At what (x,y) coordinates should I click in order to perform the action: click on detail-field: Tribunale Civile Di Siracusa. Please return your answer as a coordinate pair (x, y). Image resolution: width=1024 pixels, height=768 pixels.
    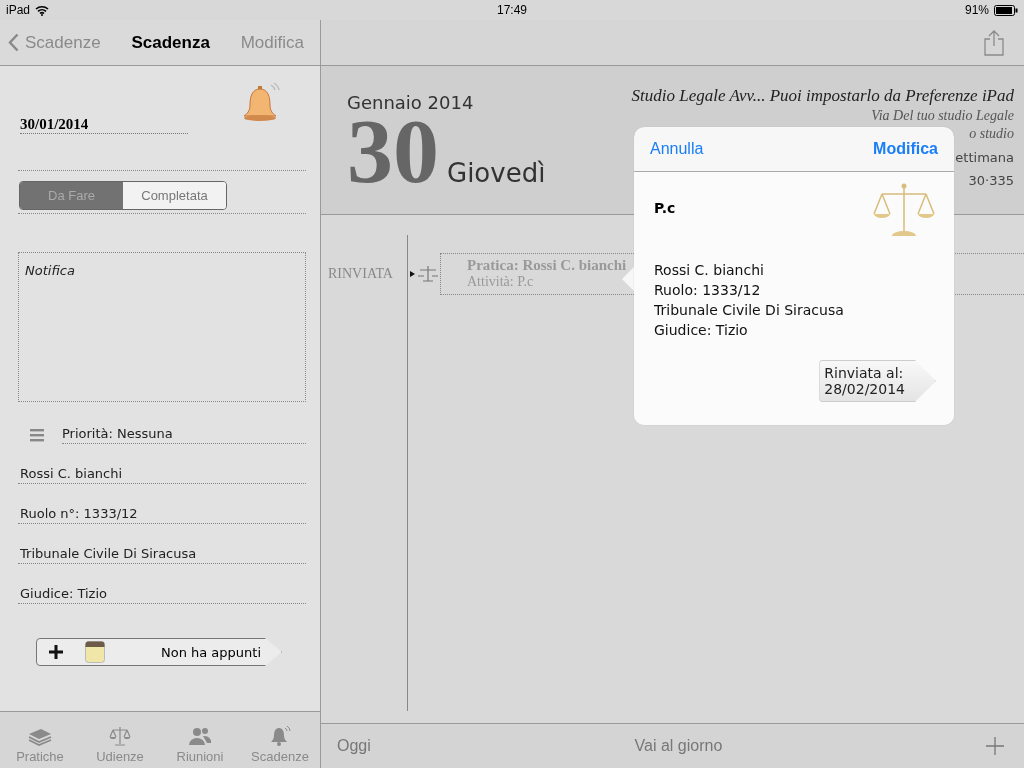
    Looking at the image, I should click on (162, 555).